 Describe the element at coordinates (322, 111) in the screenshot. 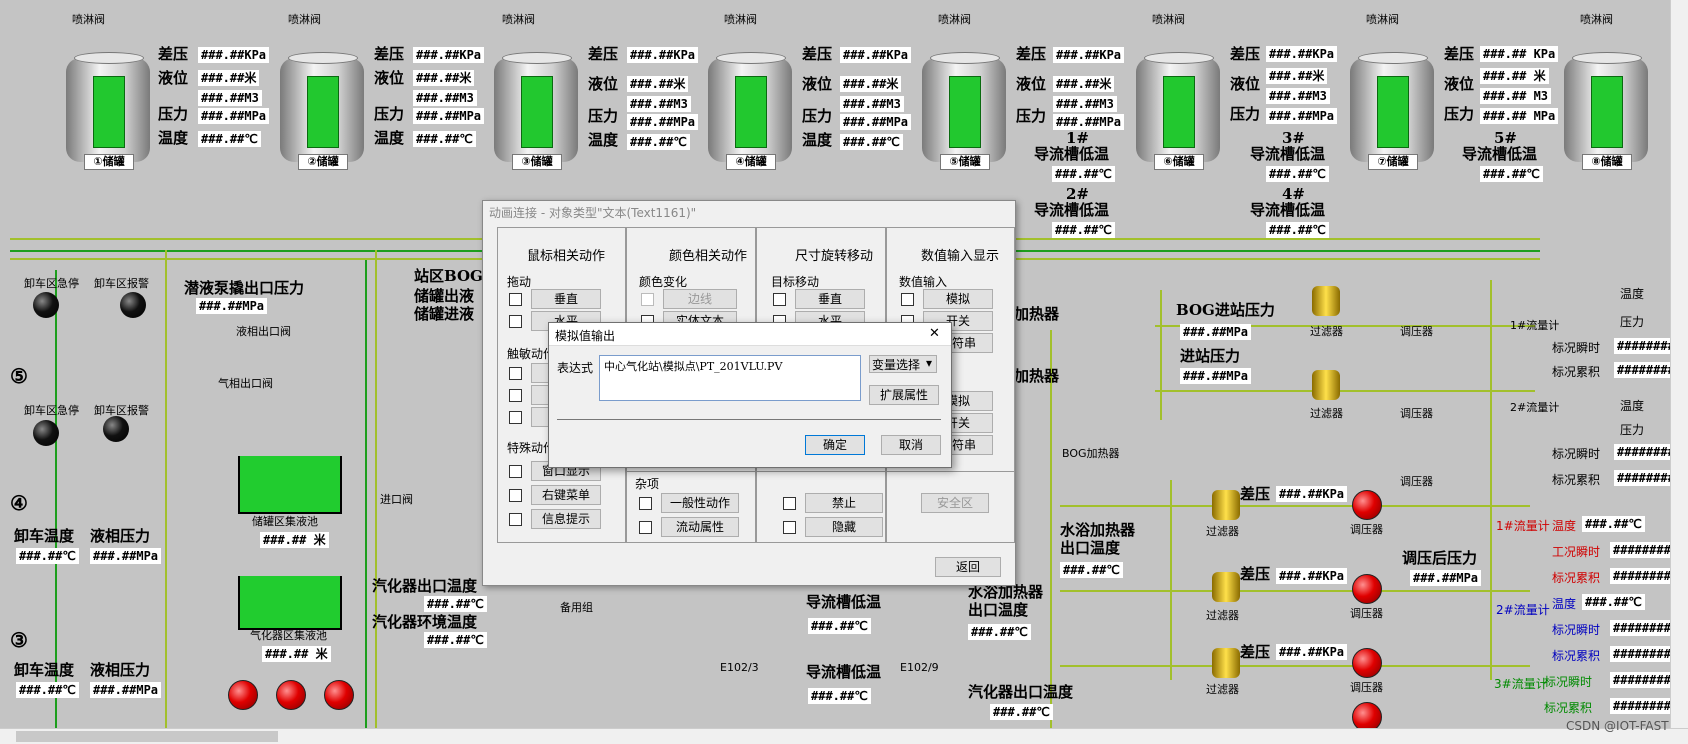

I see `storage-tank-2: ②储罐` at that location.